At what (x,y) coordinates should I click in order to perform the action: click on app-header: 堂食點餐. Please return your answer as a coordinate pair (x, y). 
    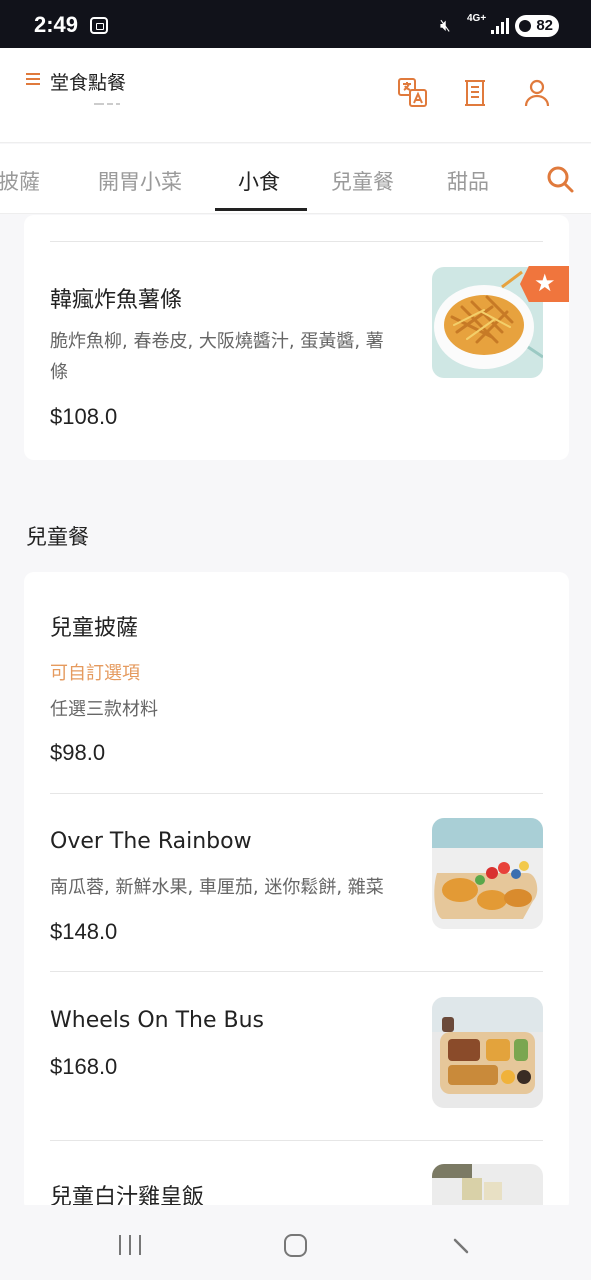
    Looking at the image, I should click on (295, 95).